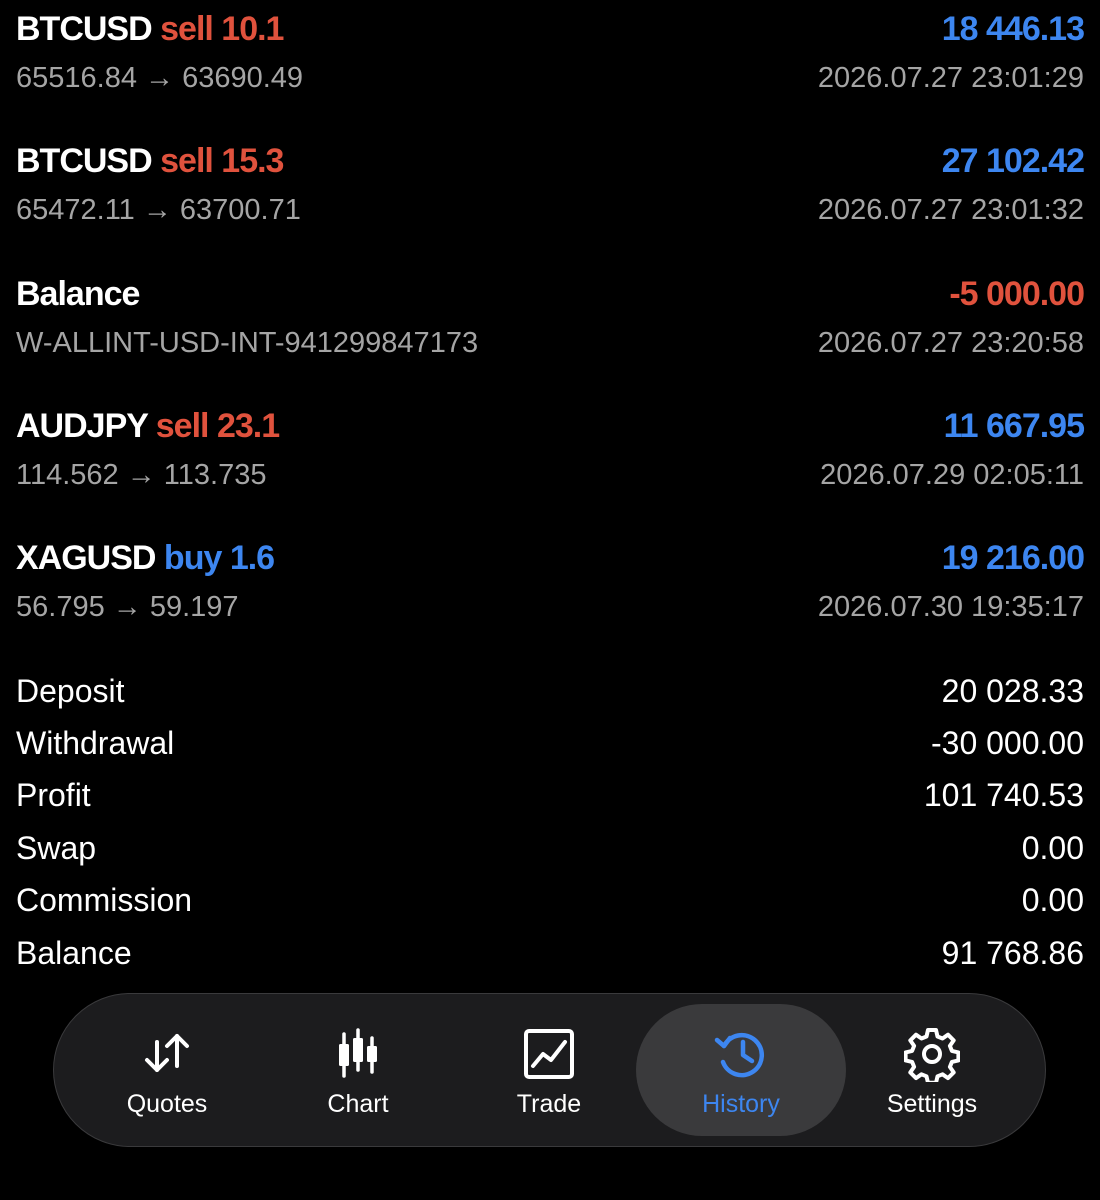  What do you see at coordinates (950, 78) in the screenshot?
I see `deal-time: 2026.07.27 23:01:29` at bounding box center [950, 78].